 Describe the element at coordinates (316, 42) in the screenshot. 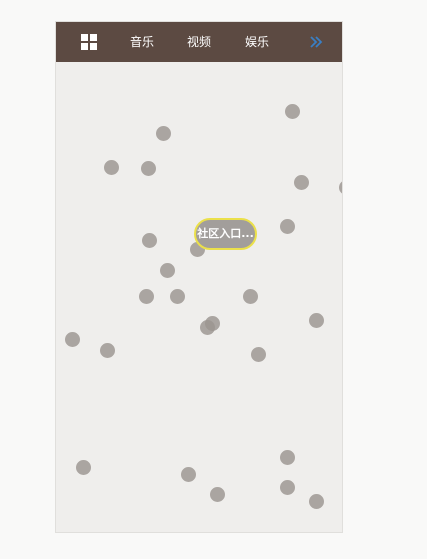

I see `double-chevron-right-icon` at that location.